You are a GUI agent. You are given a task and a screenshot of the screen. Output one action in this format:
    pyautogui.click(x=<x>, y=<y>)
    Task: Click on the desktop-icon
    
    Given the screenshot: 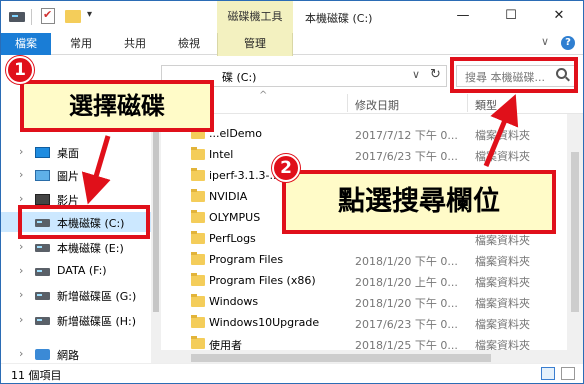 What is the action you would take?
    pyautogui.click(x=42, y=152)
    